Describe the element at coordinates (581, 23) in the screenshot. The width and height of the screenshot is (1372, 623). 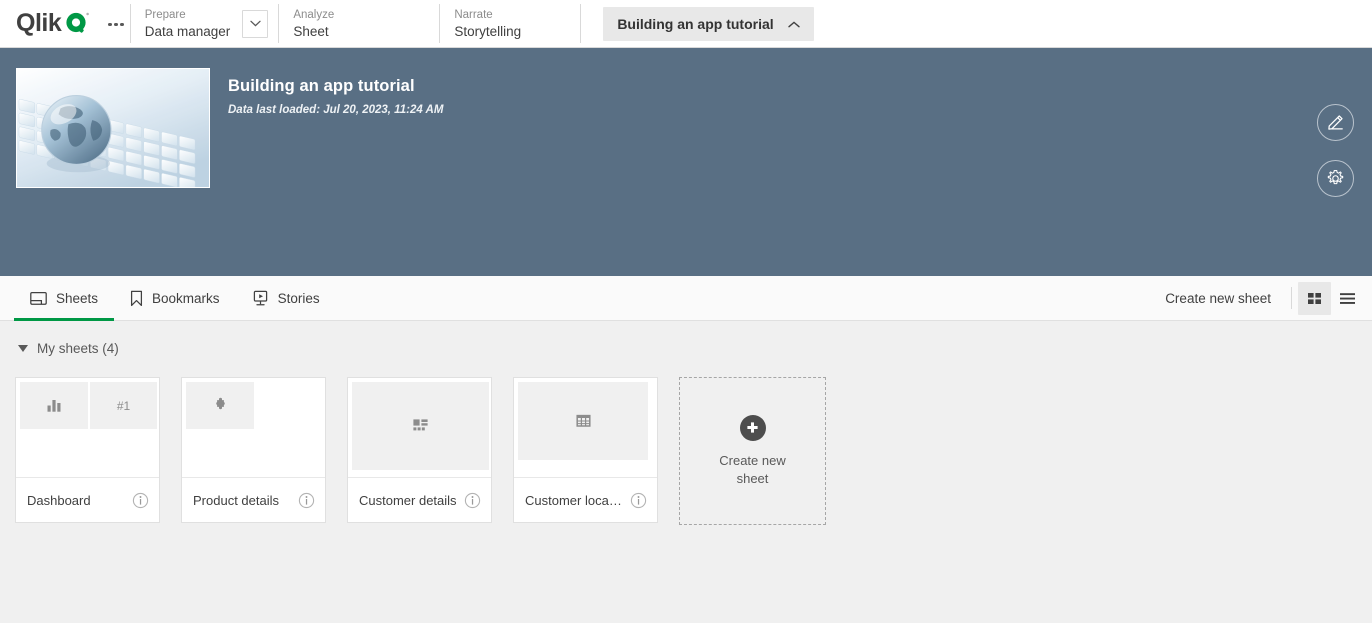
I see `nav-divider` at that location.